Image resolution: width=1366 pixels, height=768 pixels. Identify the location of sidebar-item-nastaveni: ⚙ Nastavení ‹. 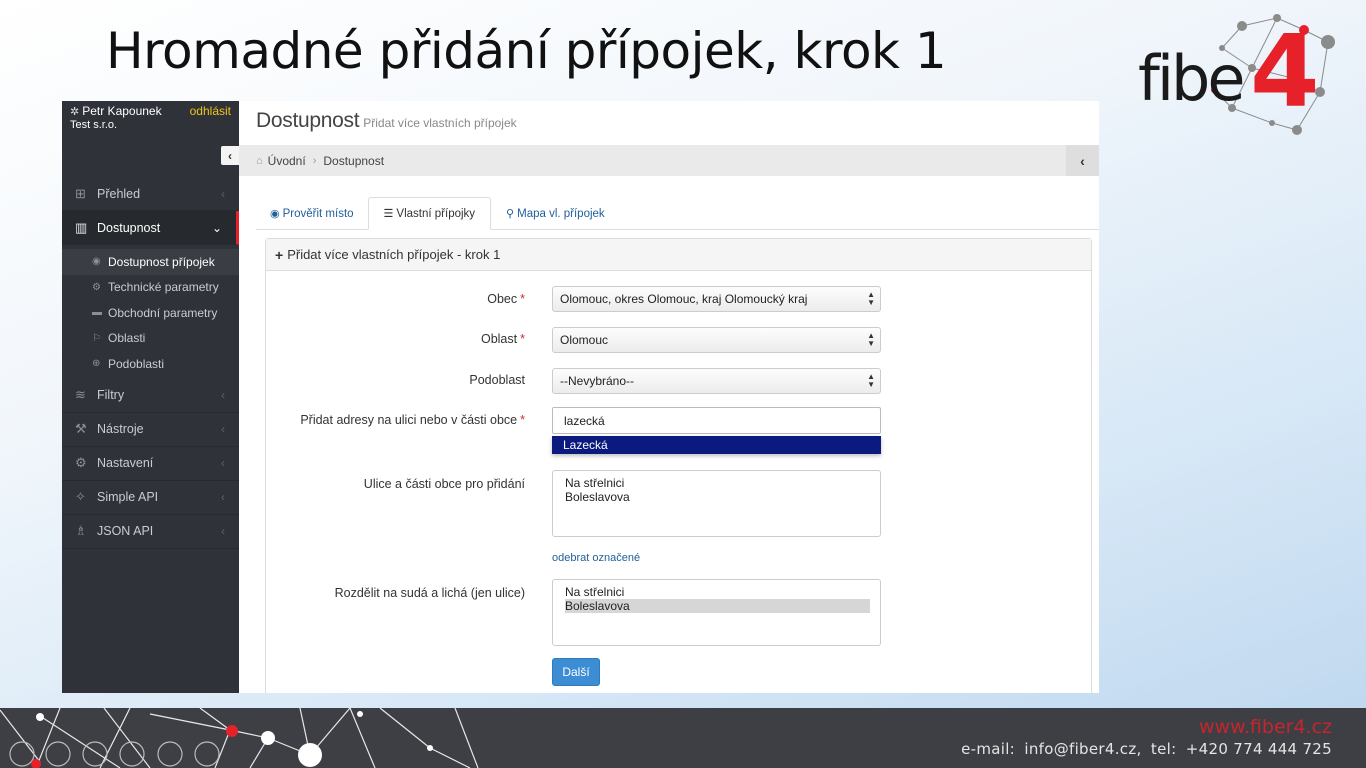
(150, 464).